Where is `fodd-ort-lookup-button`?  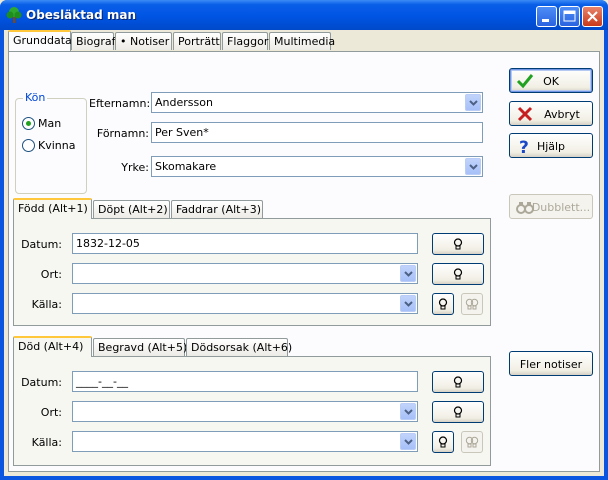 fodd-ort-lookup-button is located at coordinates (458, 274).